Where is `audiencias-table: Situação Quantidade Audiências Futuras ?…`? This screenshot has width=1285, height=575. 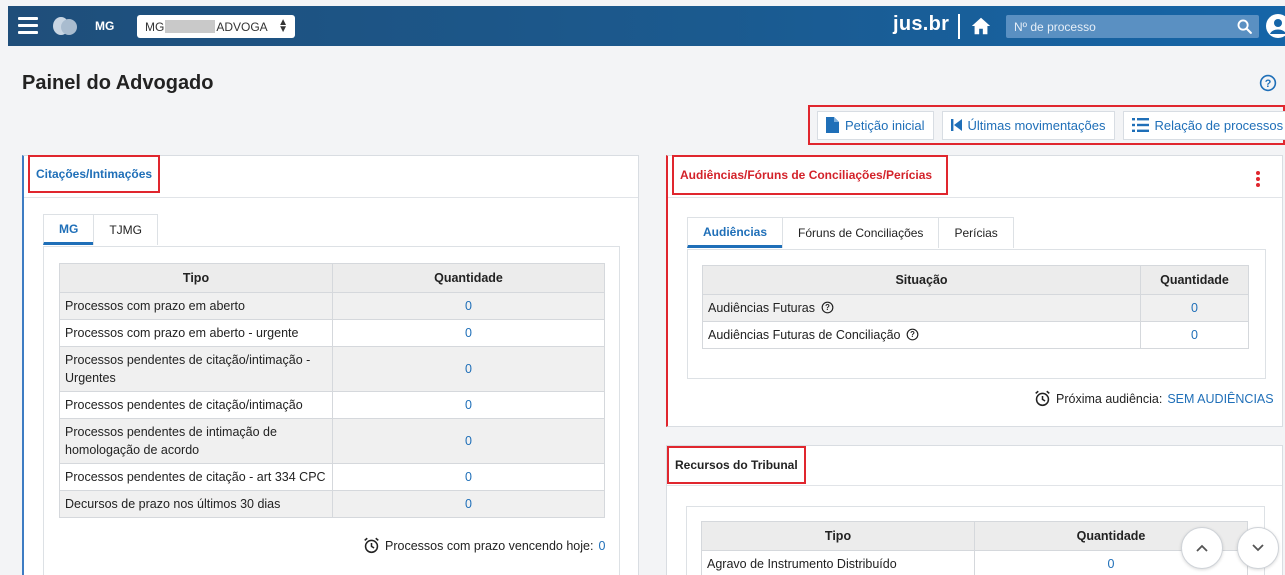
audiencias-table: Situação Quantidade Audiências Futuras ?… is located at coordinates (975, 307).